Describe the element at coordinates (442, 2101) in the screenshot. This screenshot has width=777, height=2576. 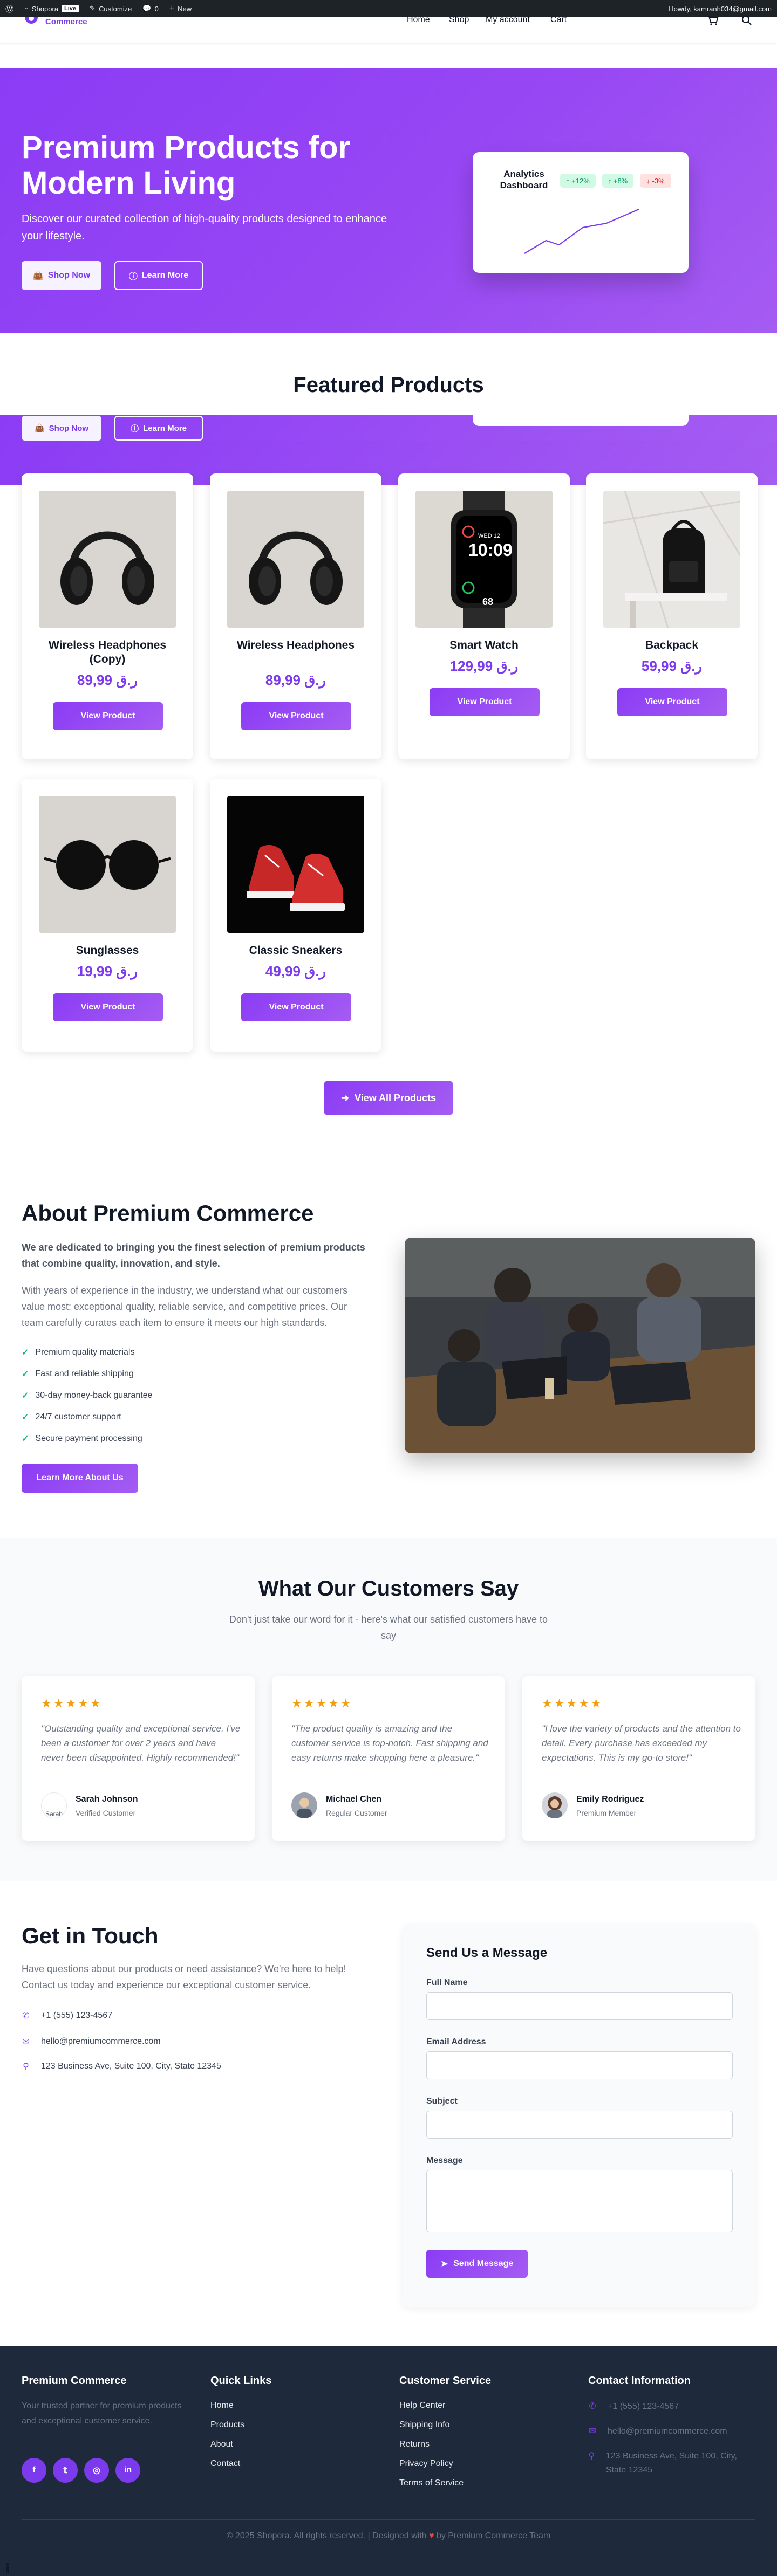
I see `subject-label: Subject` at that location.